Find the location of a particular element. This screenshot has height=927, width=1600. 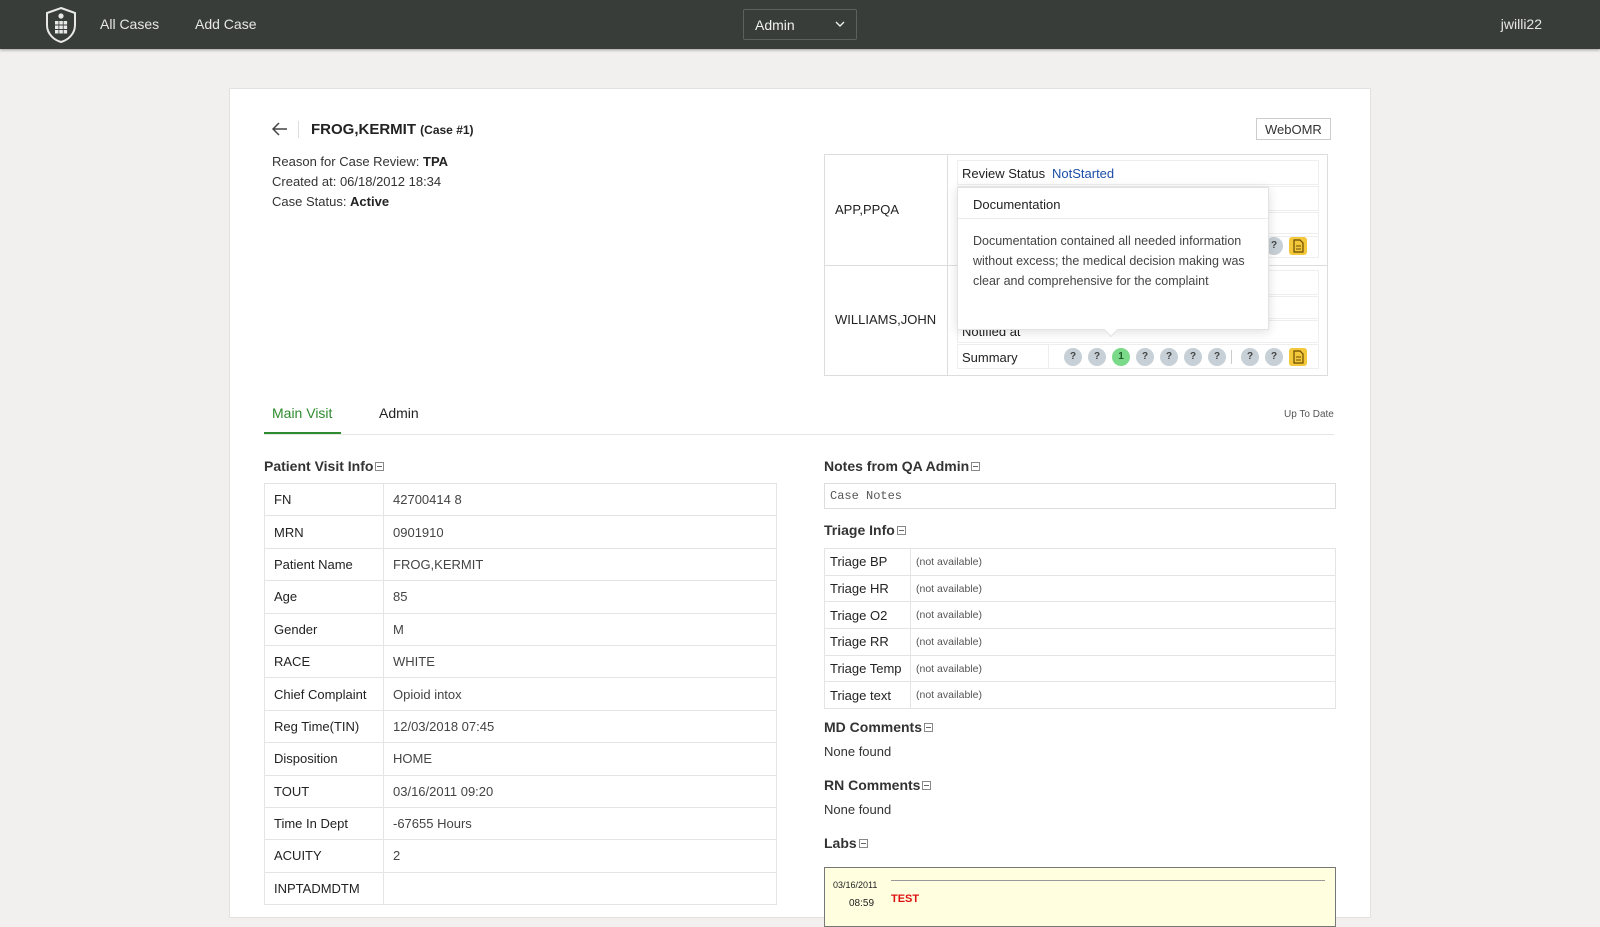

table-row: Disposition HOME is located at coordinates (520, 759).